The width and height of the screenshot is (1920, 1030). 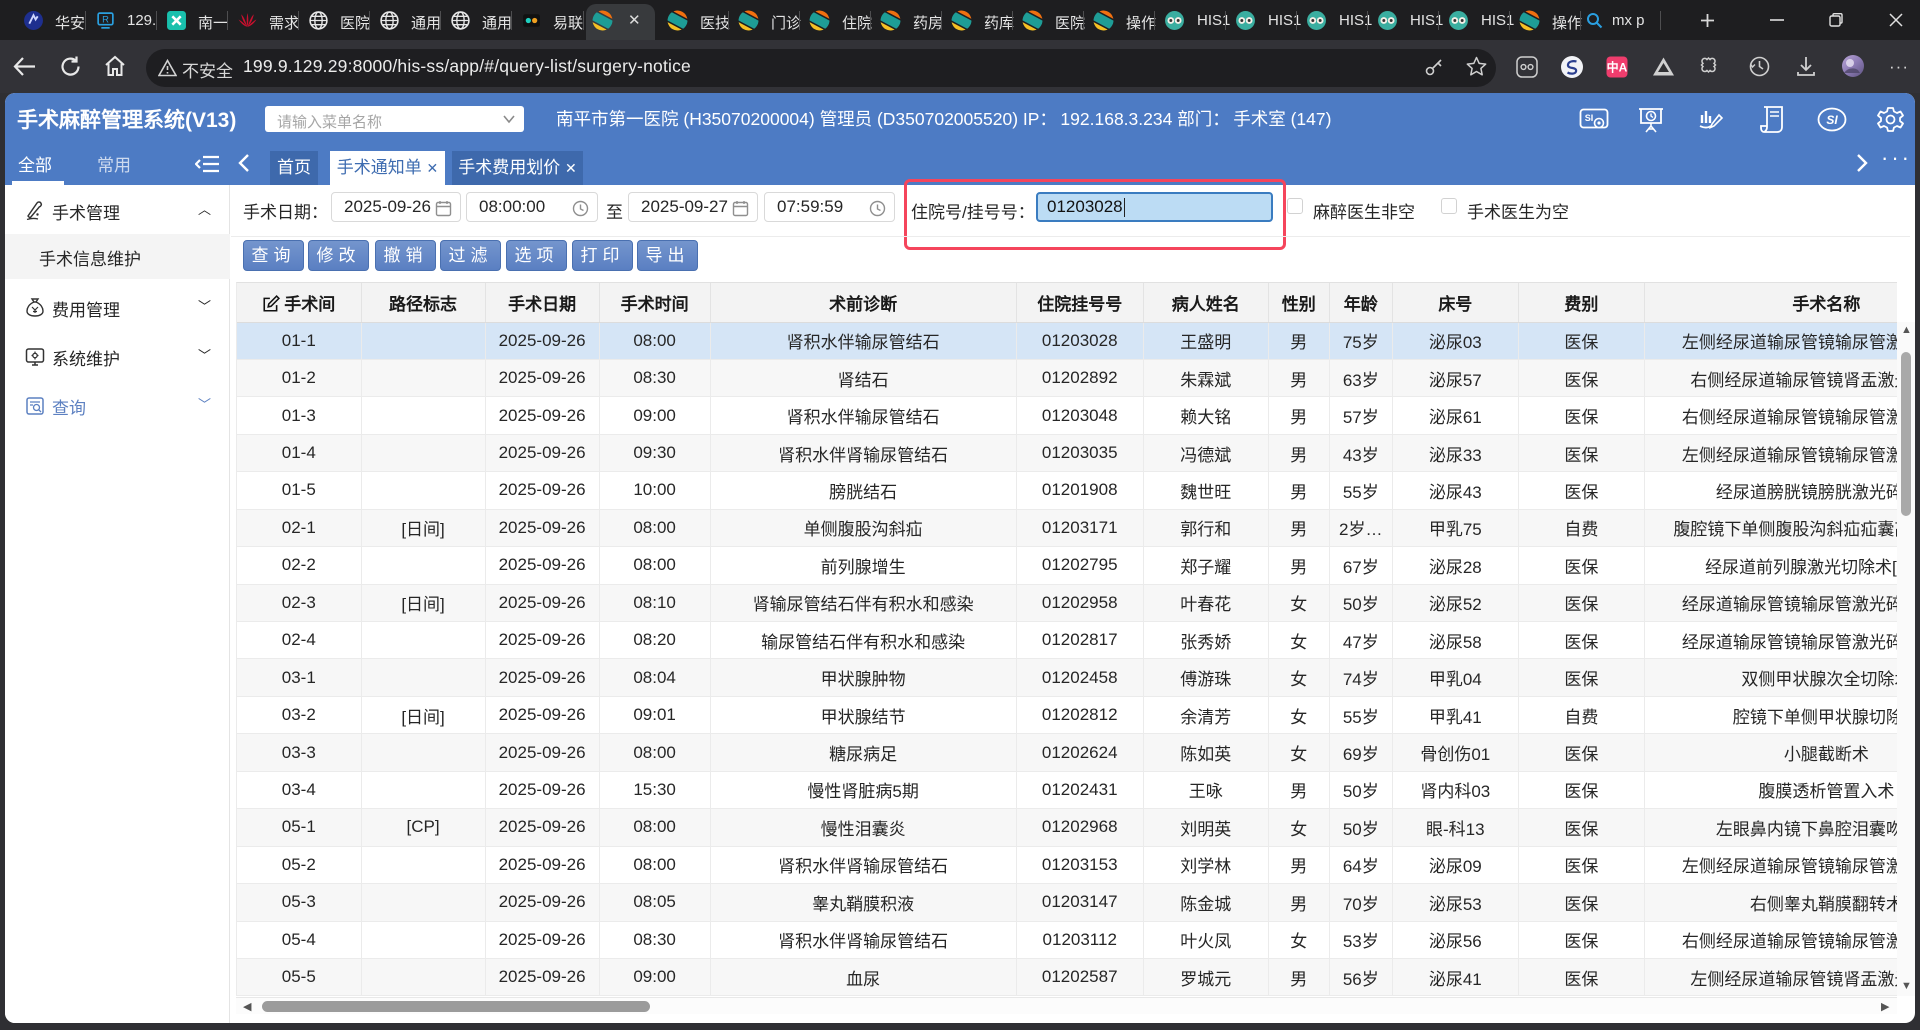 What do you see at coordinates (1617, 67) in the screenshot?
I see `svg-text: 中A` at bounding box center [1617, 67].